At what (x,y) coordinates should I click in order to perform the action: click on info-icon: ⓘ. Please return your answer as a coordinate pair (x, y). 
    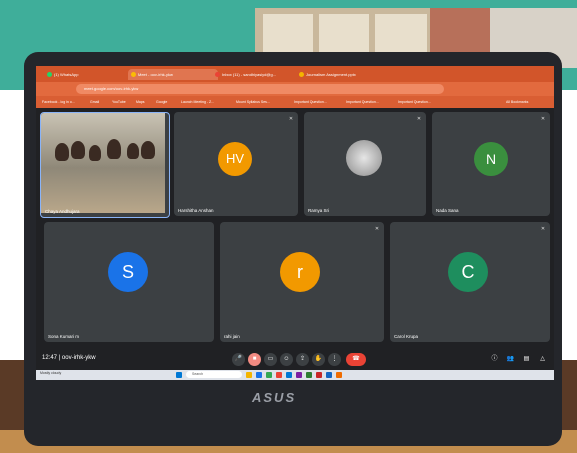
    Looking at the image, I should click on (494, 359).